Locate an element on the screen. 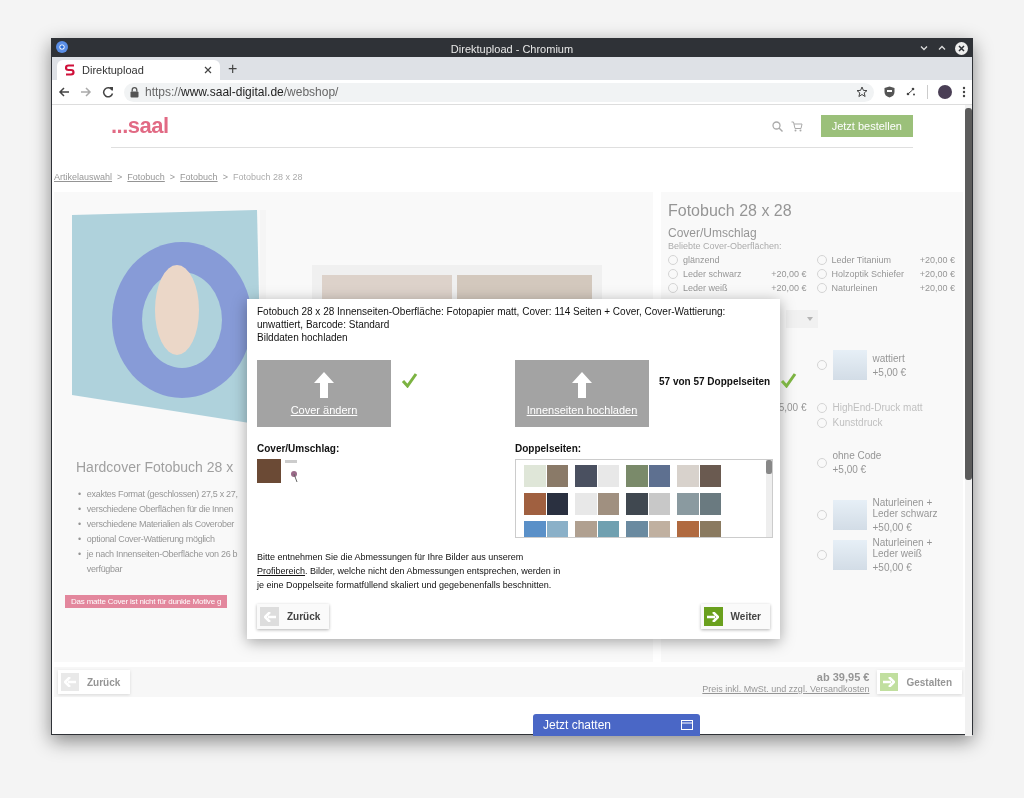 This screenshot has width=1024, height=798. new-tab-button: + is located at coordinates (233, 68).